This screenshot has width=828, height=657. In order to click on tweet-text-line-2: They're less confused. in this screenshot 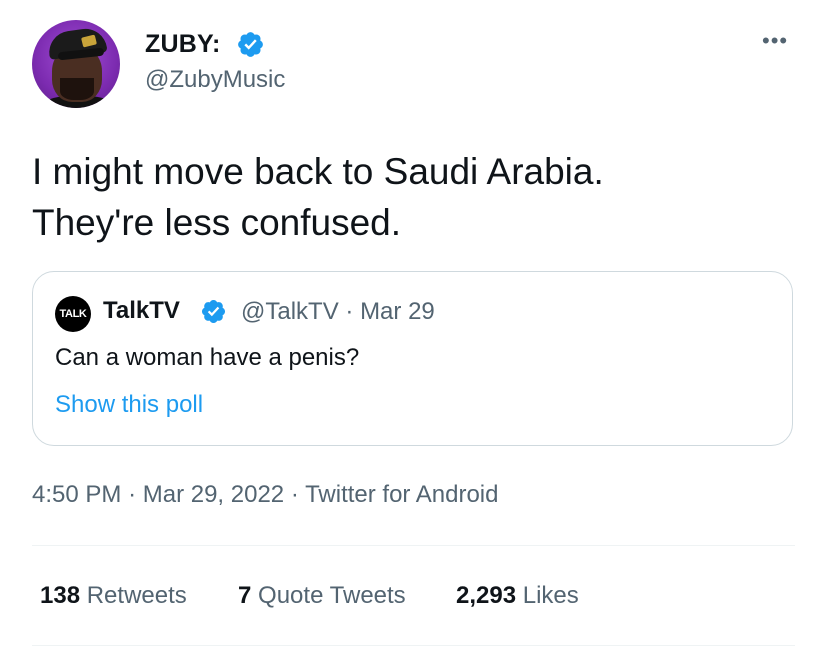, I will do `click(217, 222)`.